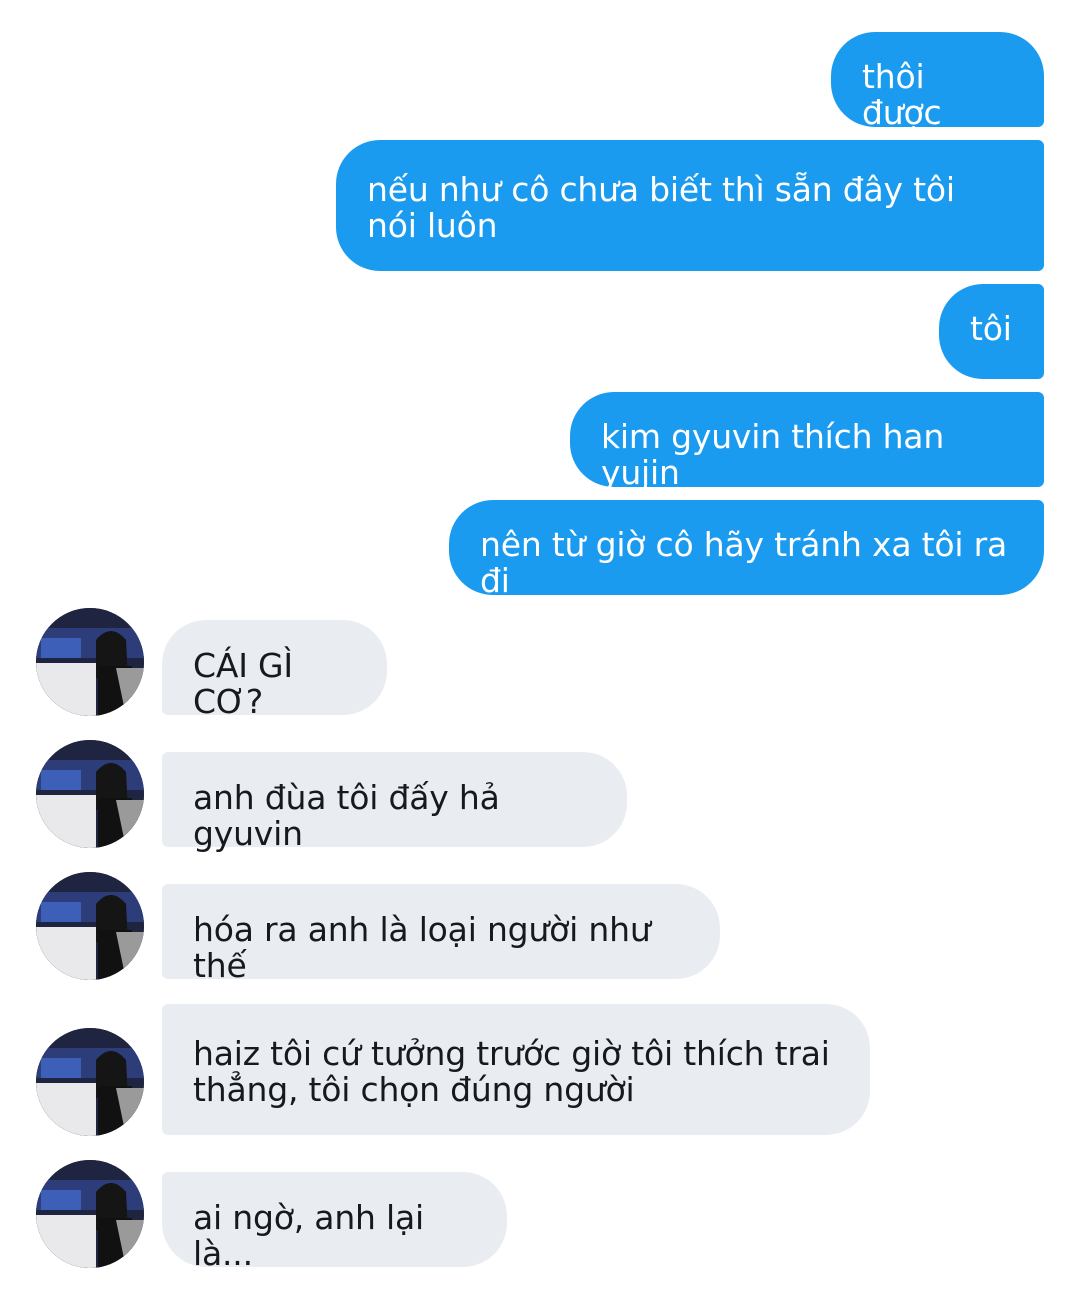 Image resolution: width=1080 pixels, height=1290 pixels. I want to click on message-text: nên từ giờ cô hãy tránh xa tôi ra đi, so click(744, 562).